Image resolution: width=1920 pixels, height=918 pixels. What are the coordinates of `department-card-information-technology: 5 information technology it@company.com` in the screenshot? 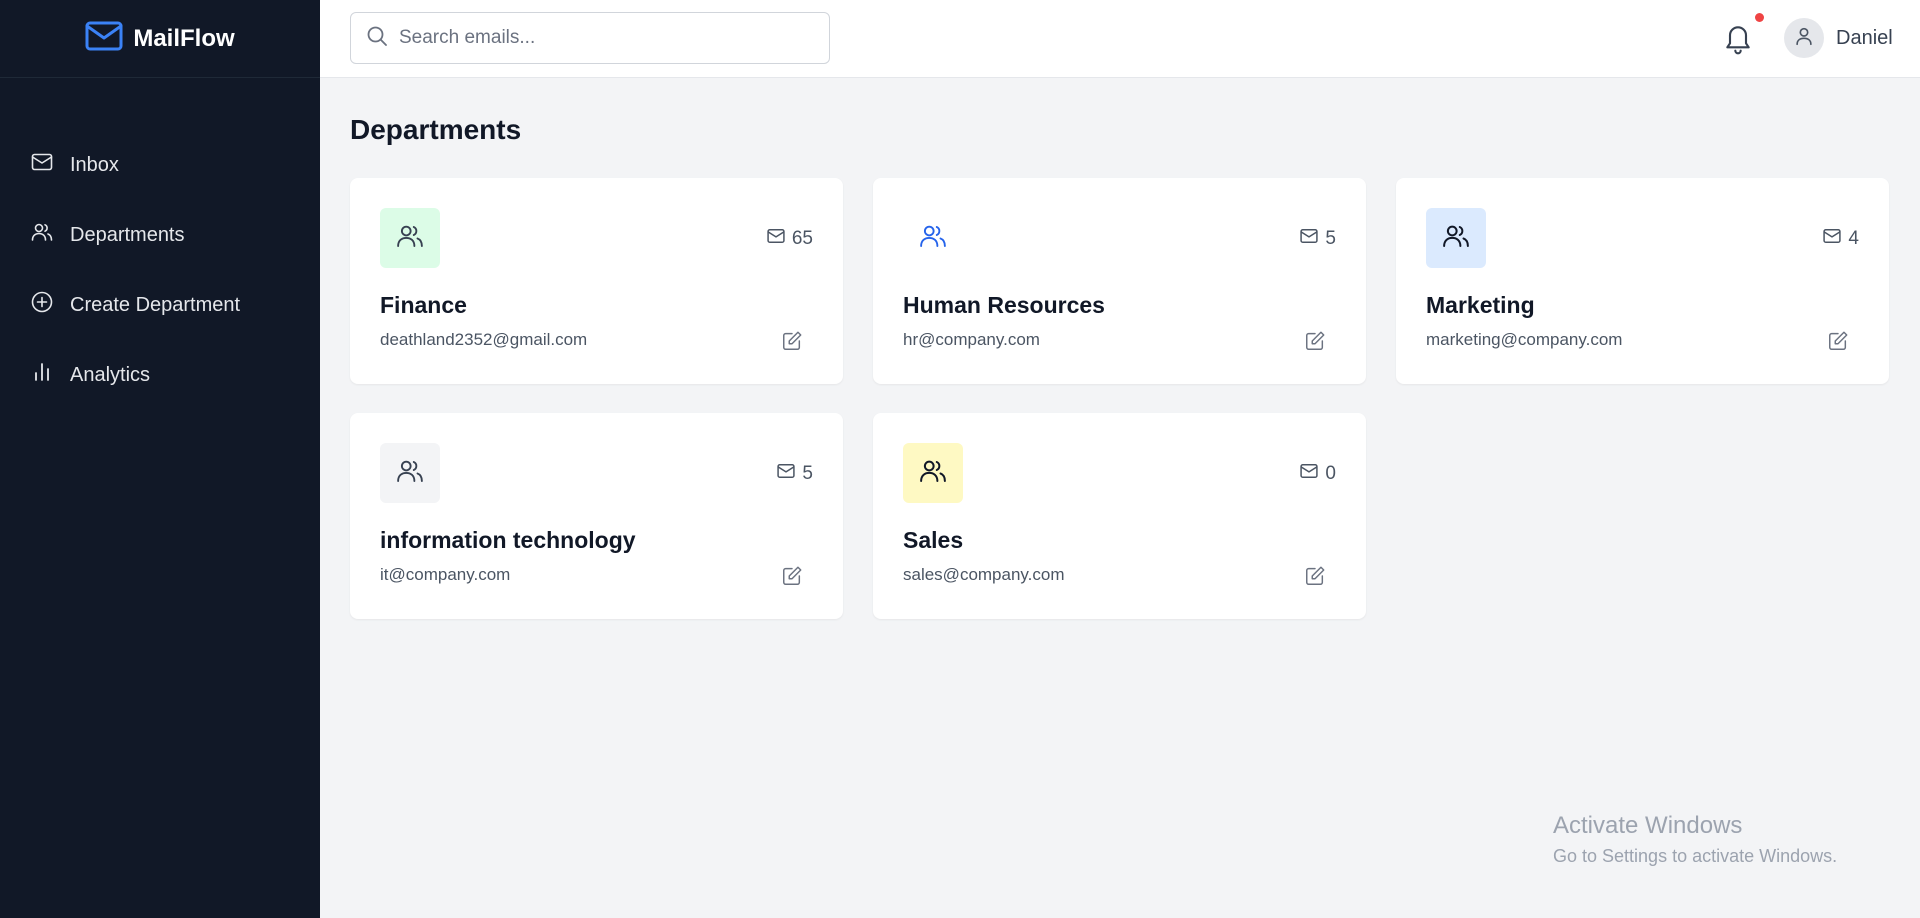 It's located at (596, 516).